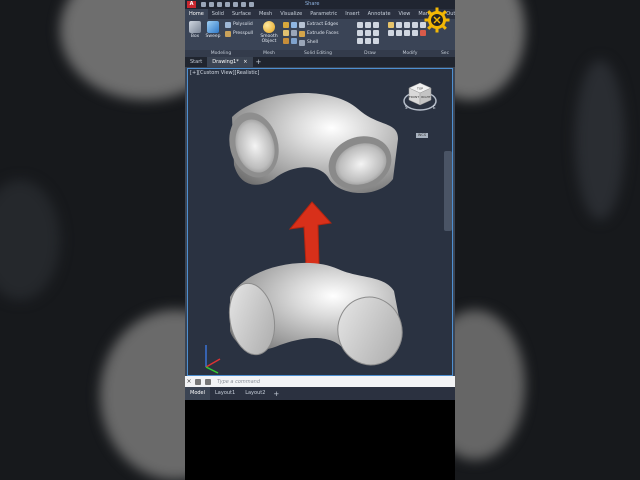 Image resolution: width=640 pixels, height=480 pixels. What do you see at coordinates (259, 62) in the screenshot?
I see `new-tab-plus-icon: +` at bounding box center [259, 62].